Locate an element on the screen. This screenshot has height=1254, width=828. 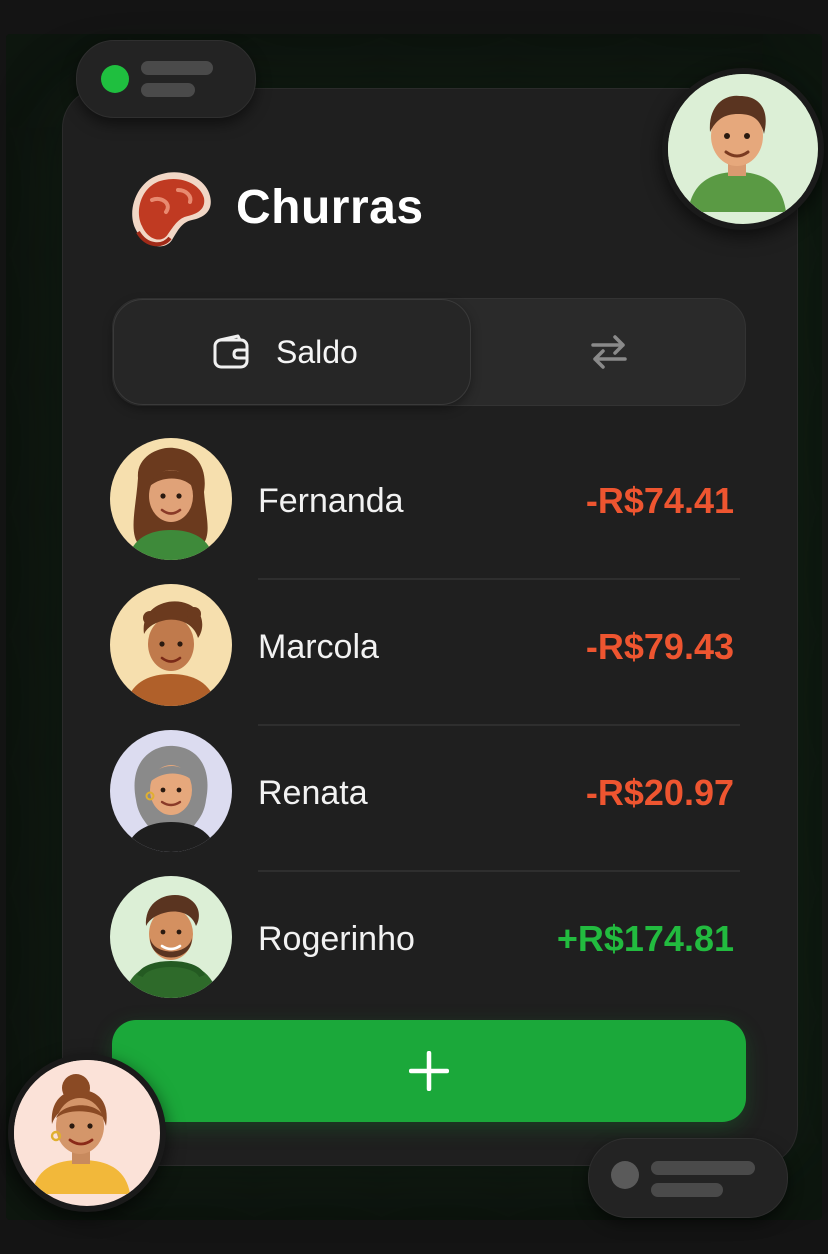
header: Churras is located at coordinates (322, 208).